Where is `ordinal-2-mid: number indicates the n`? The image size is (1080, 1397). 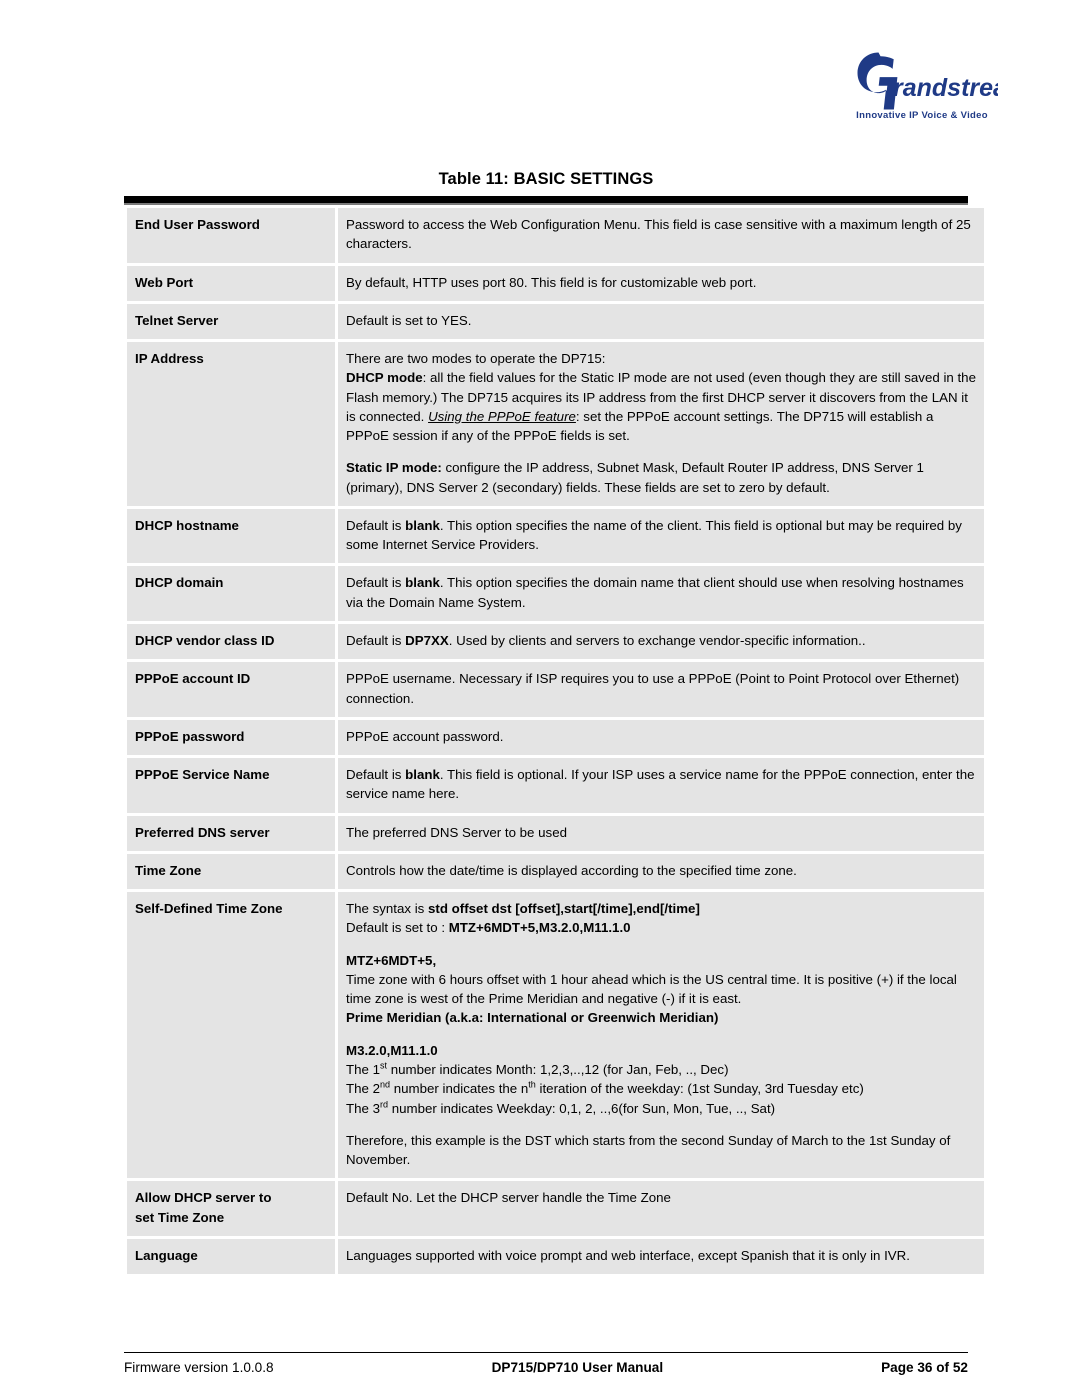 ordinal-2-mid: number indicates the n is located at coordinates (459, 1089).